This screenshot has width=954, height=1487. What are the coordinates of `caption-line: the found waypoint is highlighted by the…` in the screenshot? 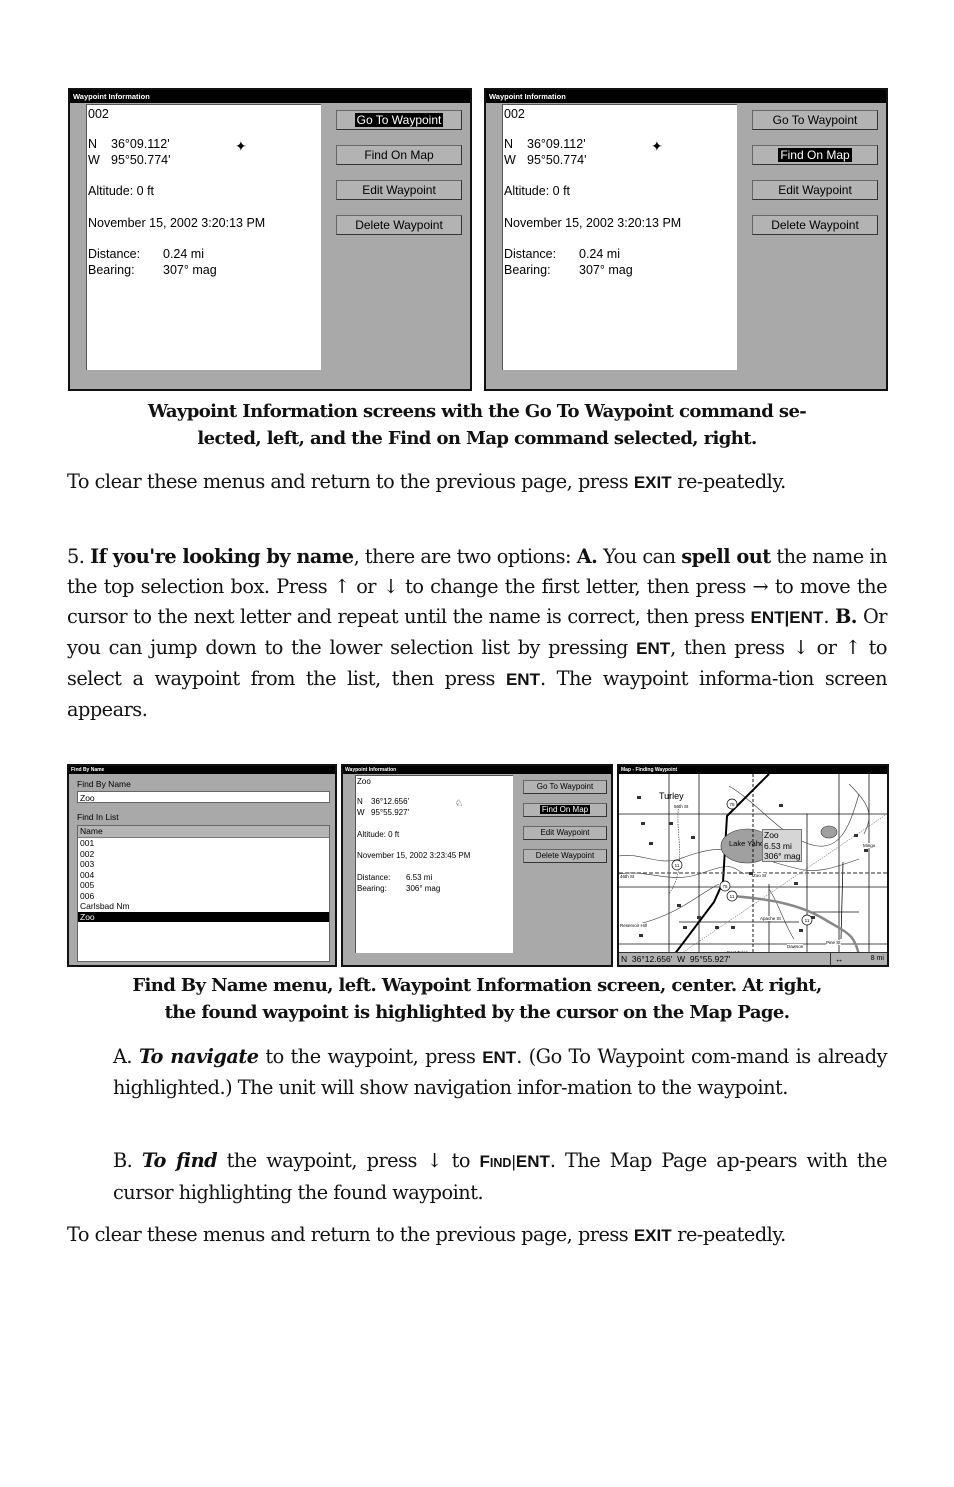 It's located at (477, 1012).